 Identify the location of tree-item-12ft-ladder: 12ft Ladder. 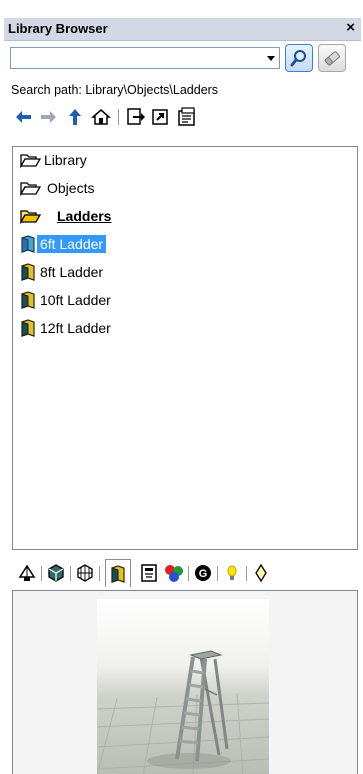
(66, 328).